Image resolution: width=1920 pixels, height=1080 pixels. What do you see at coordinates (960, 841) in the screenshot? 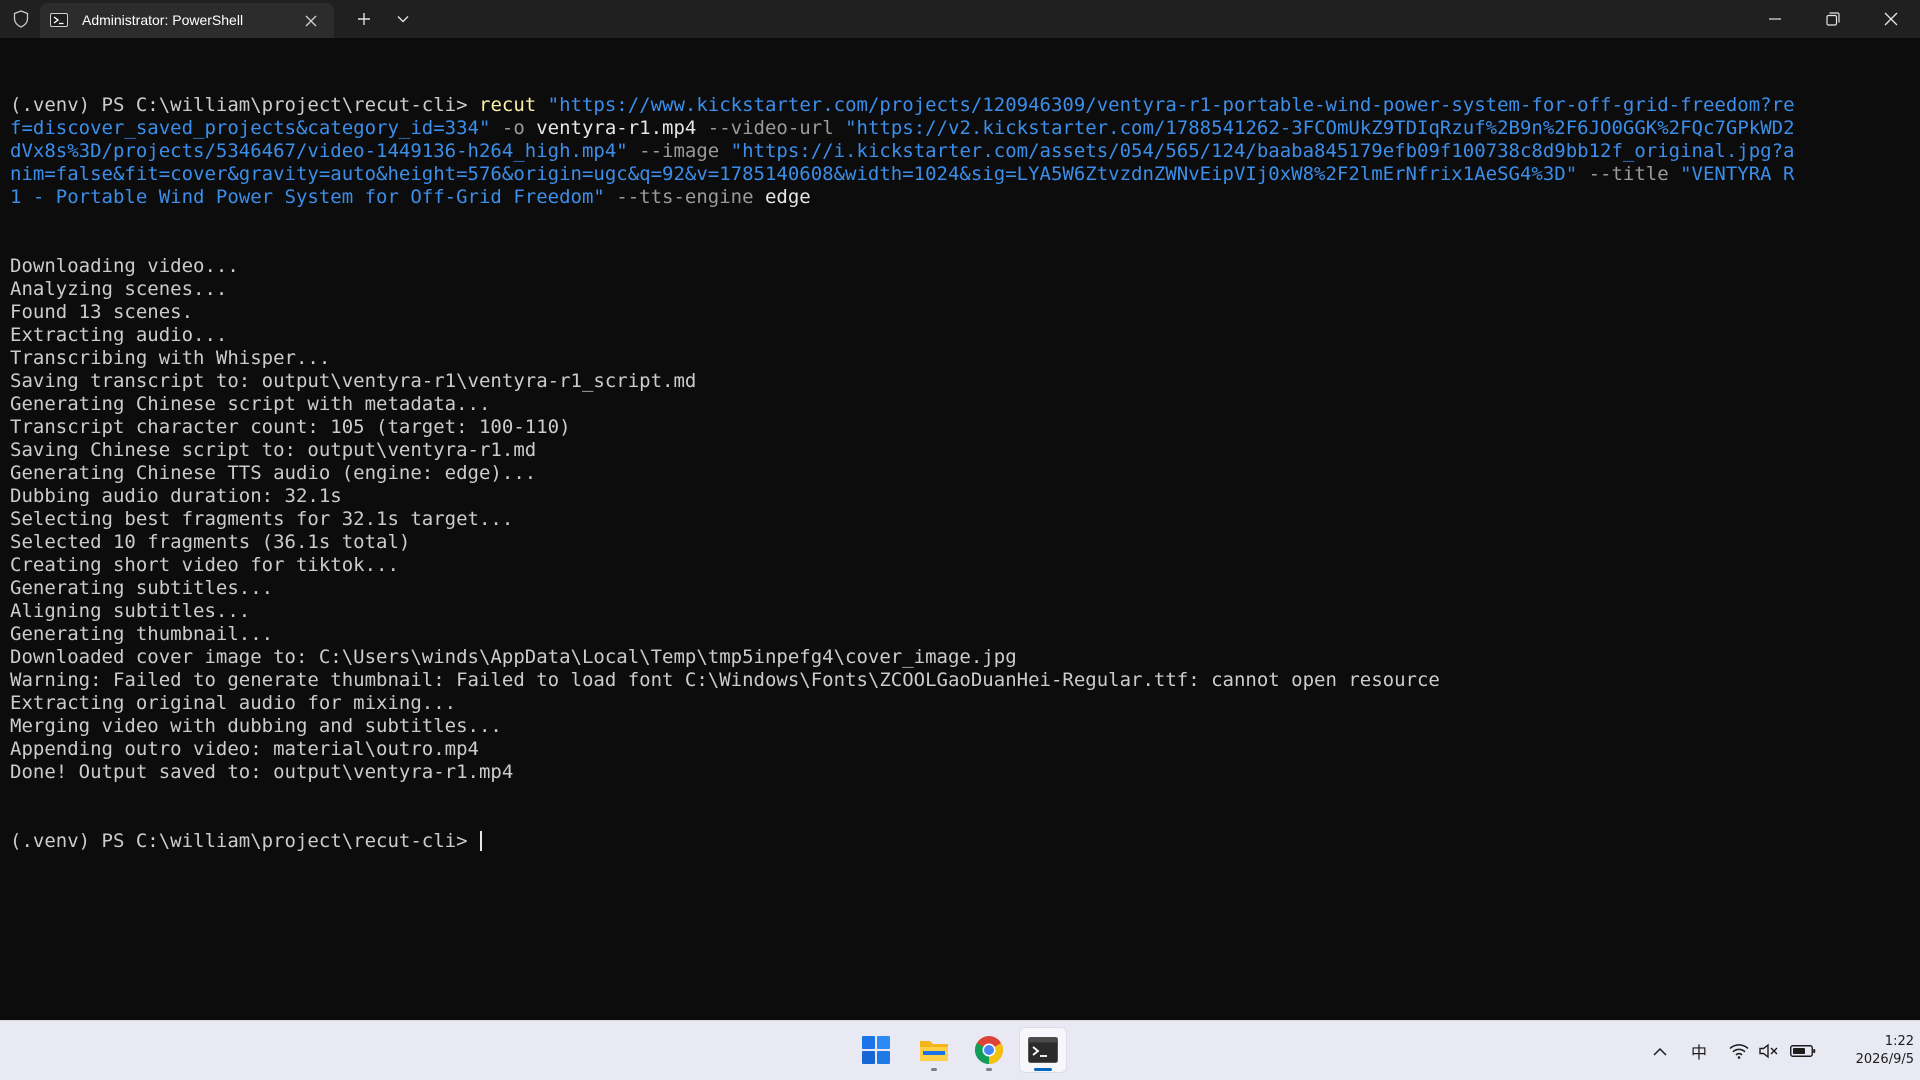
I see `prompt-line: (.venv) PS C:\william\project\recut-cli>` at bounding box center [960, 841].